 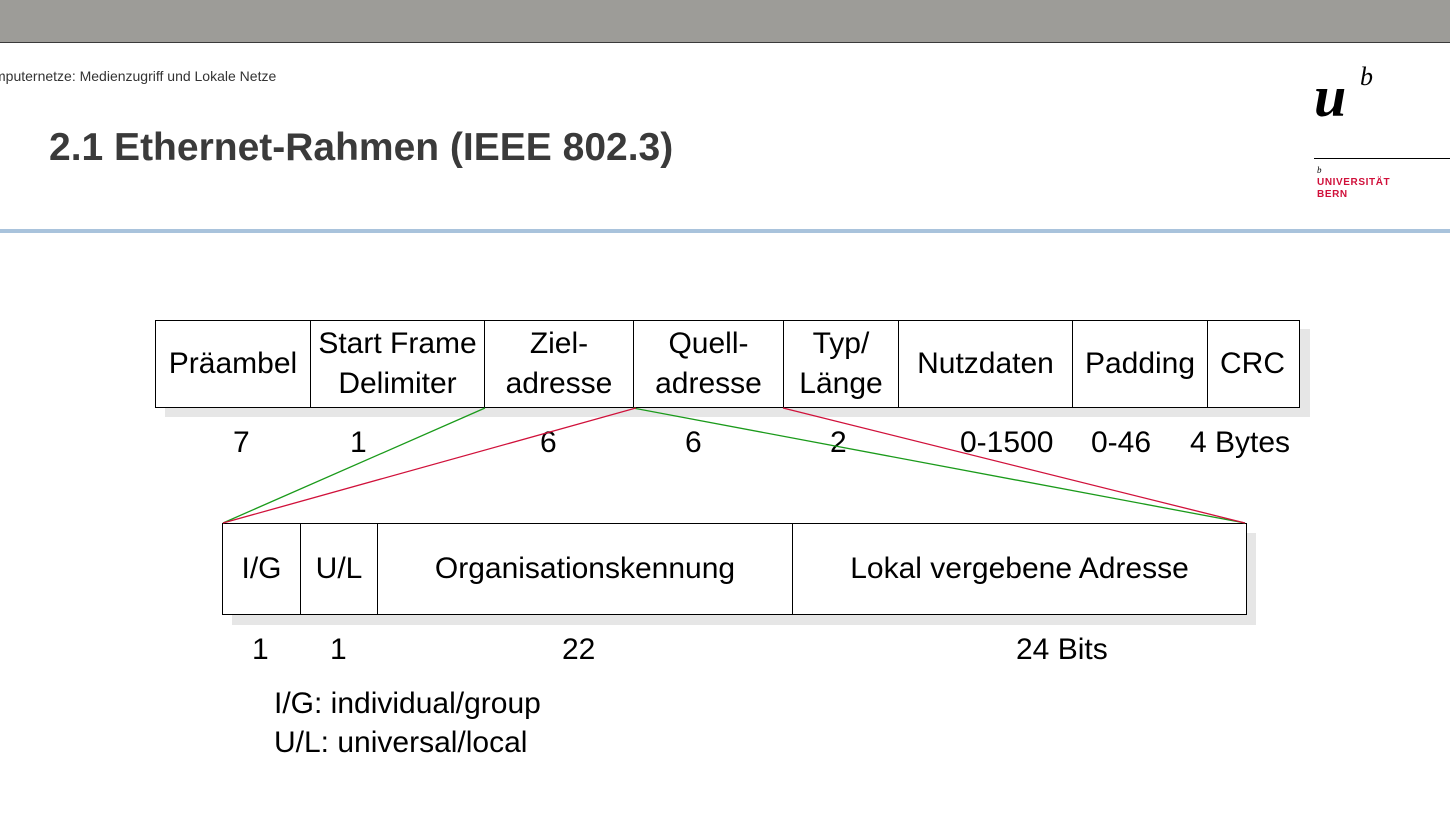 I want to click on red-connector-right, so click(x=1014, y=465).